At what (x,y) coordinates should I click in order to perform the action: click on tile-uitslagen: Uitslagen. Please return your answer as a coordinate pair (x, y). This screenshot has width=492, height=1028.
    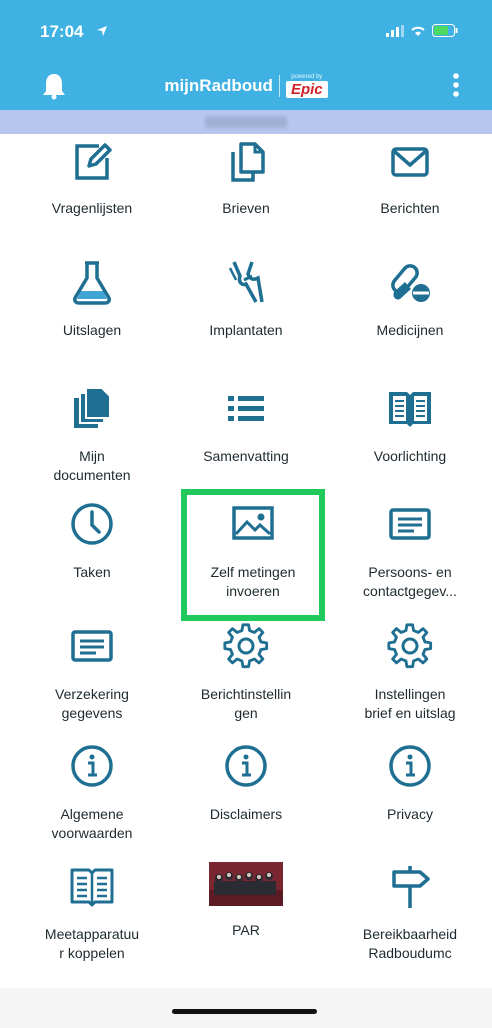
    Looking at the image, I should click on (92, 299).